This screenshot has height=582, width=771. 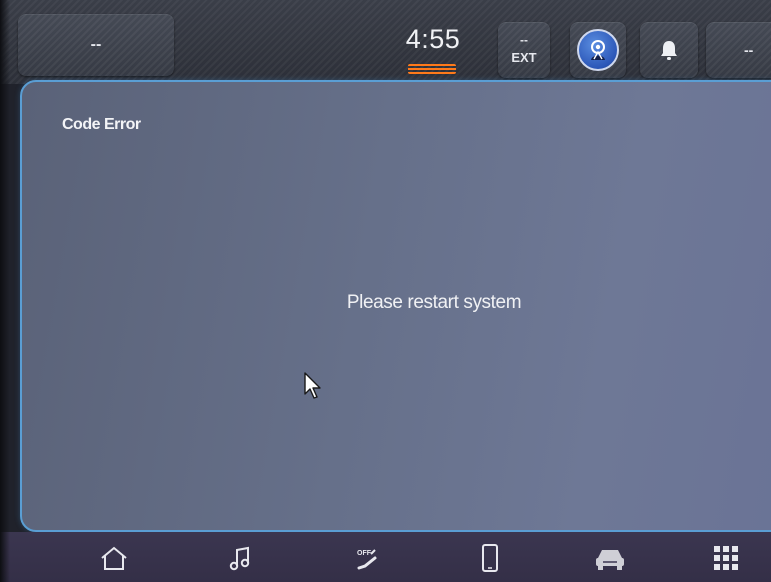 What do you see at coordinates (433, 39) in the screenshot?
I see `clock: 4:55` at bounding box center [433, 39].